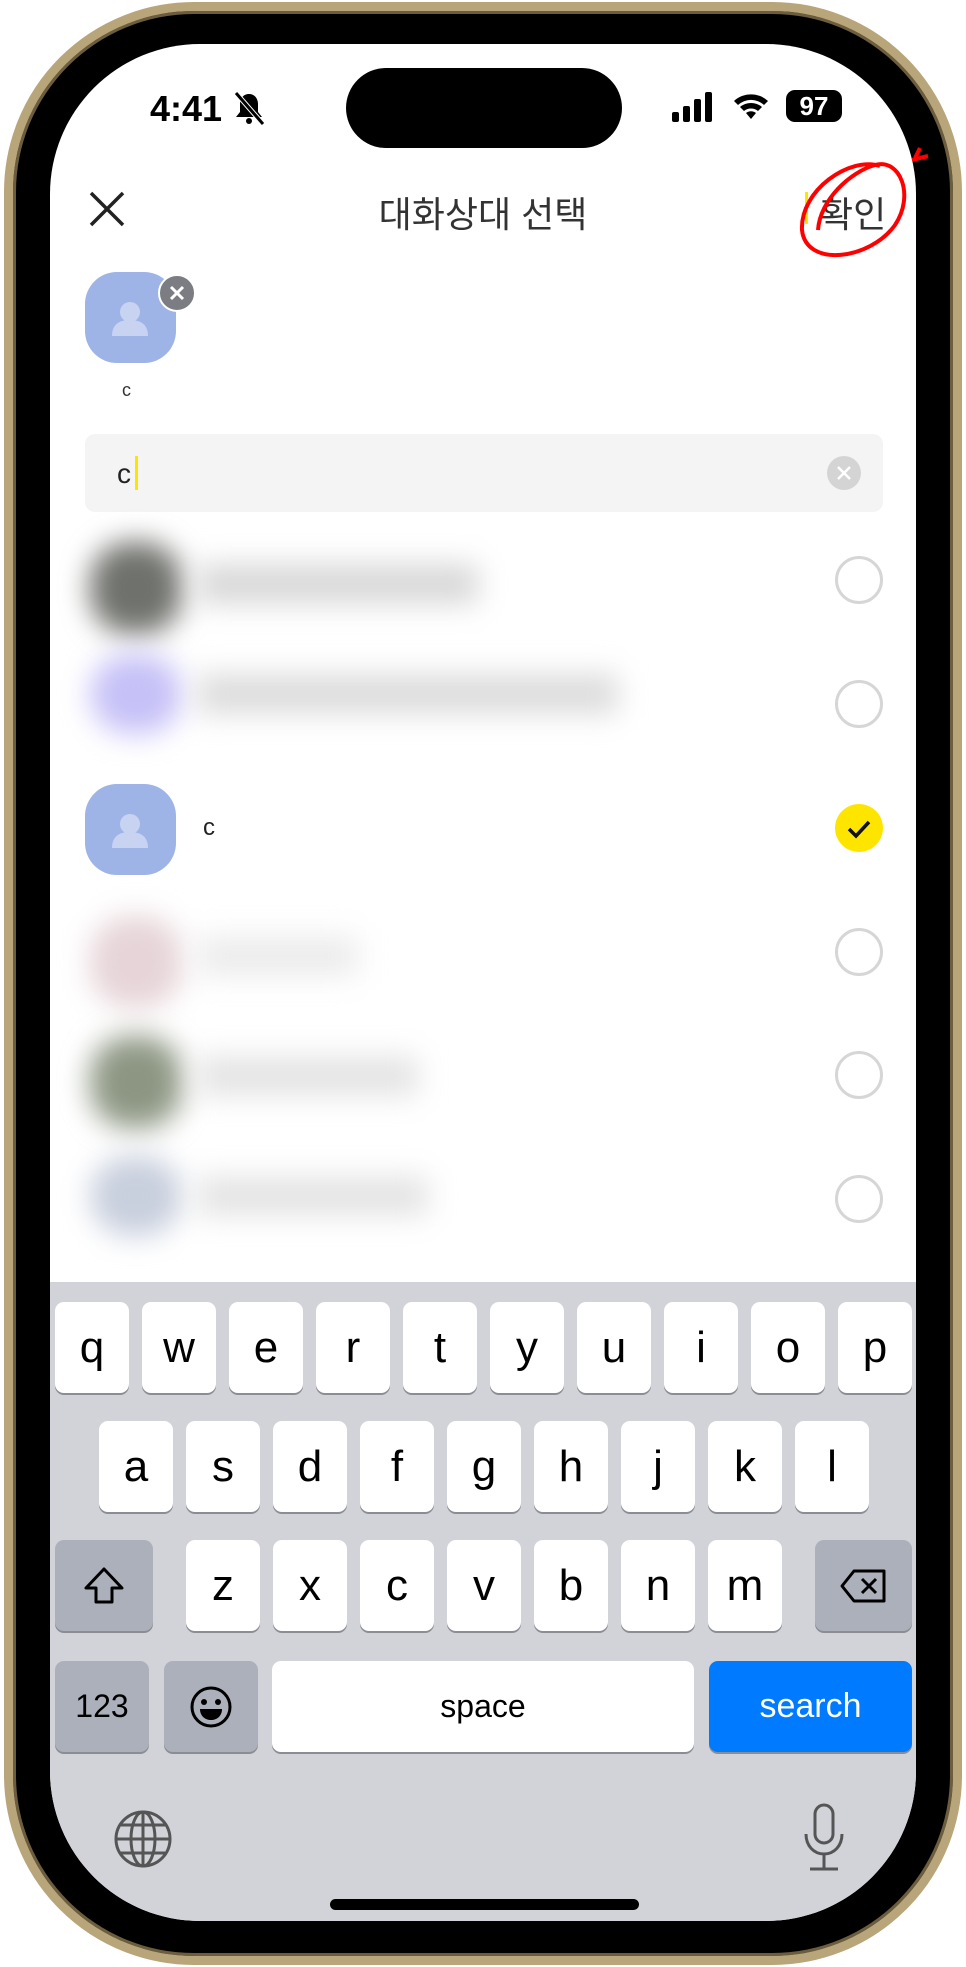 The image size is (966, 1967). Describe the element at coordinates (136, 473) in the screenshot. I see `text-cursor` at that location.